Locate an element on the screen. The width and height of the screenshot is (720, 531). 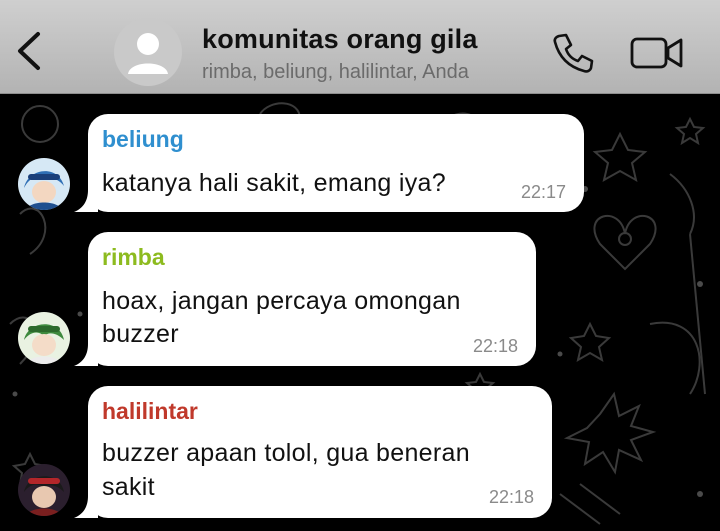
message-sender: rimba is located at coordinates (133, 257).